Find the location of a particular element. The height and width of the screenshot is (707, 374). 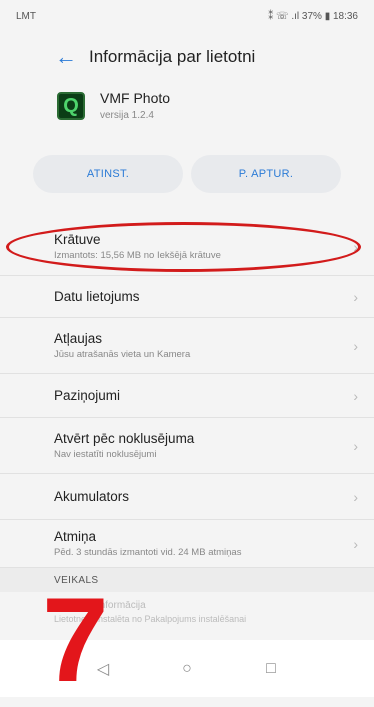

recents-square-icon: □ is located at coordinates (271, 669).